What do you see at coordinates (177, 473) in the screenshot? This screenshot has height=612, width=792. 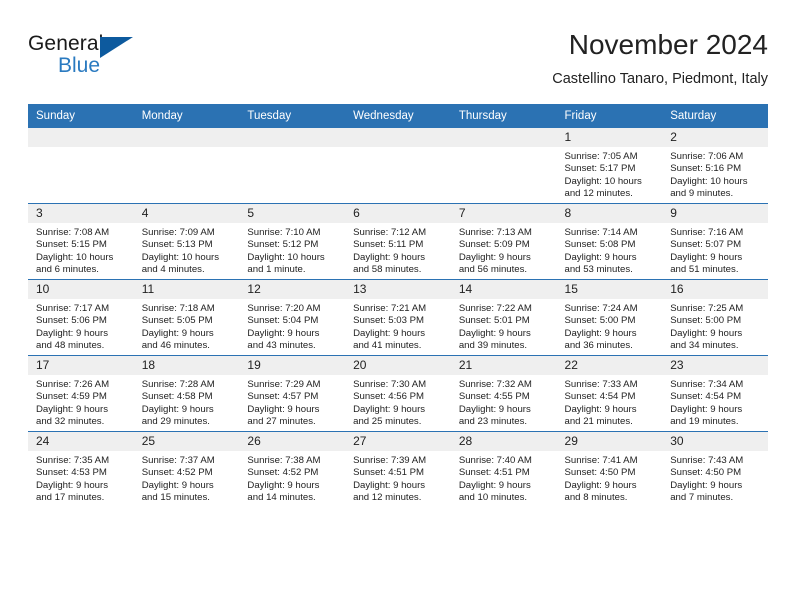 I see `sunset-text: Sunset: 4:52 PM` at bounding box center [177, 473].